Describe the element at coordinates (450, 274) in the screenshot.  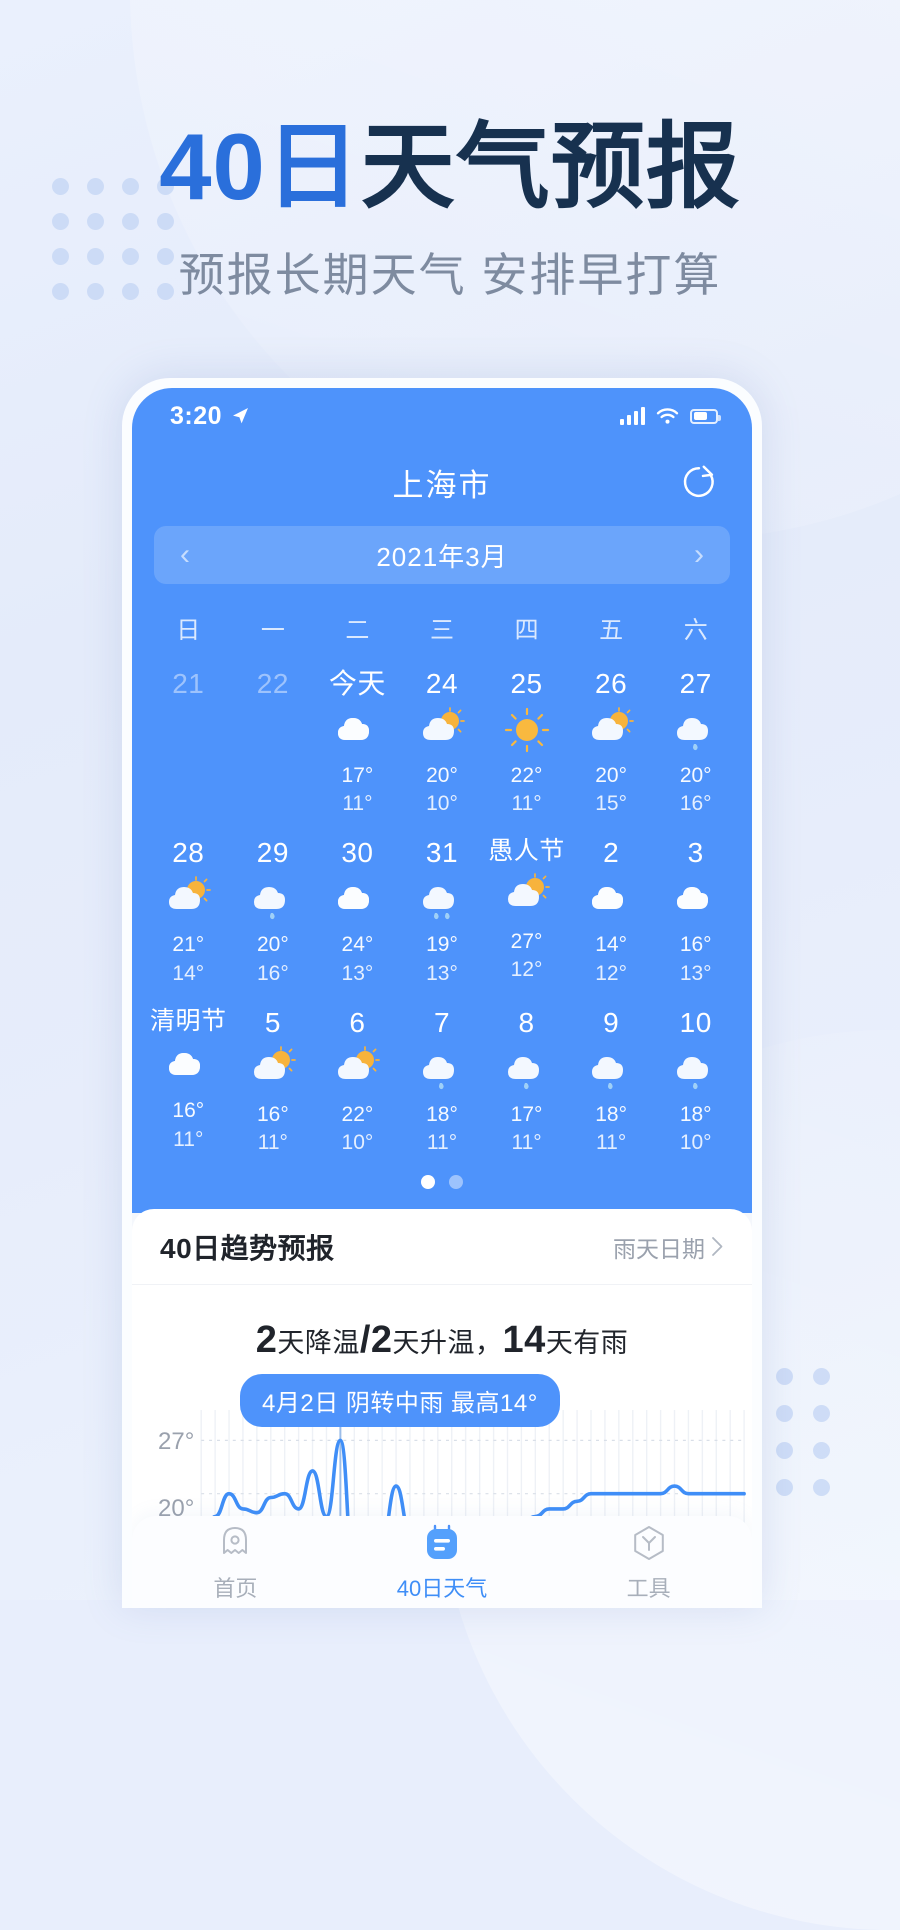
I see `page-subtitle: 预报长期天气 安排早打算` at that location.